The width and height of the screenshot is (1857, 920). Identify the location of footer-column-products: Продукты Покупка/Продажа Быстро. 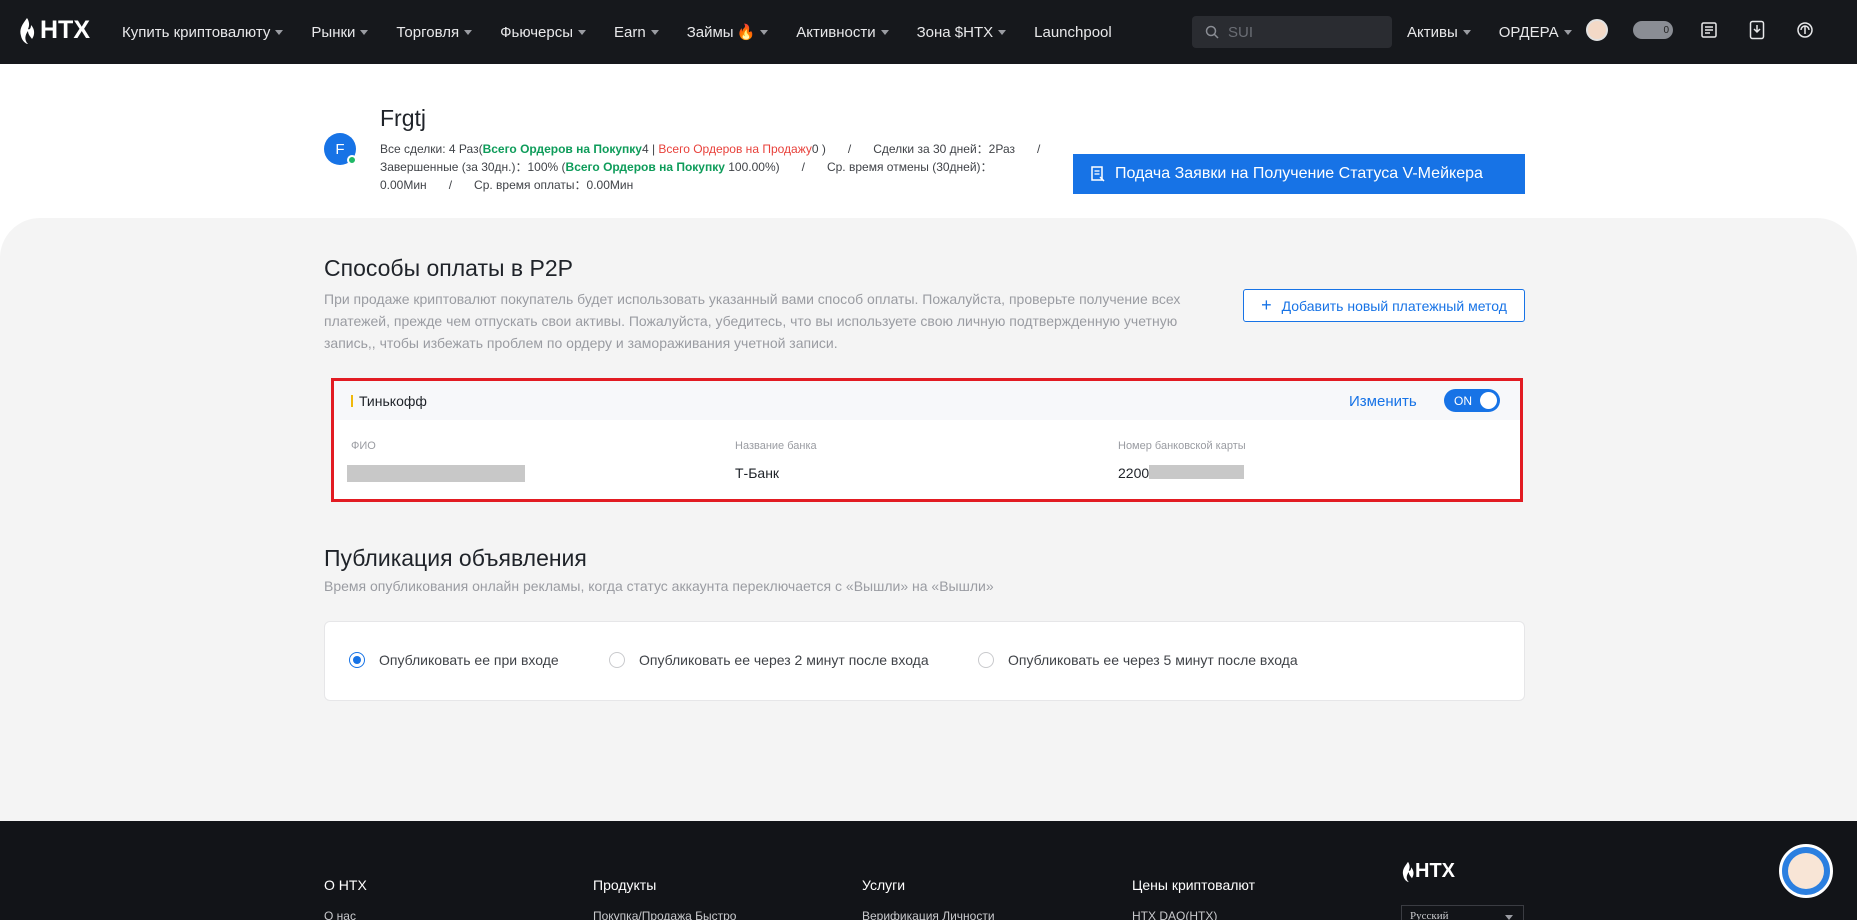
(664, 898).